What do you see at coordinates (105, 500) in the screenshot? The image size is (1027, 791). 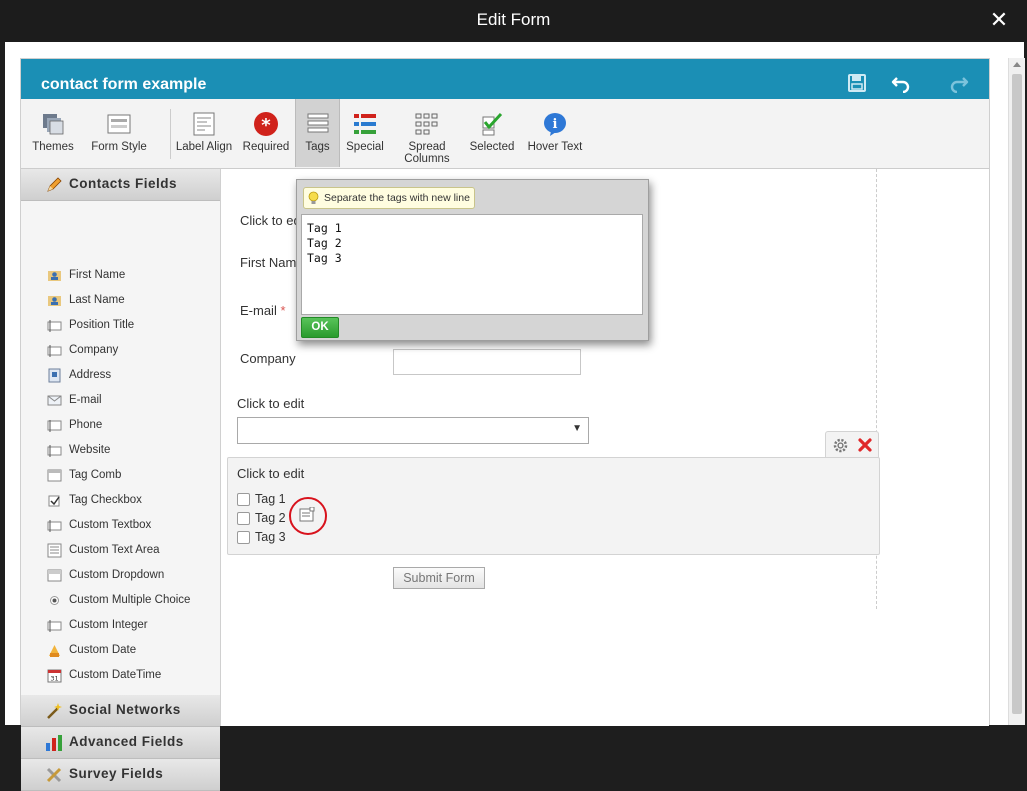 I see `field-label: Tag Checkbox` at bounding box center [105, 500].